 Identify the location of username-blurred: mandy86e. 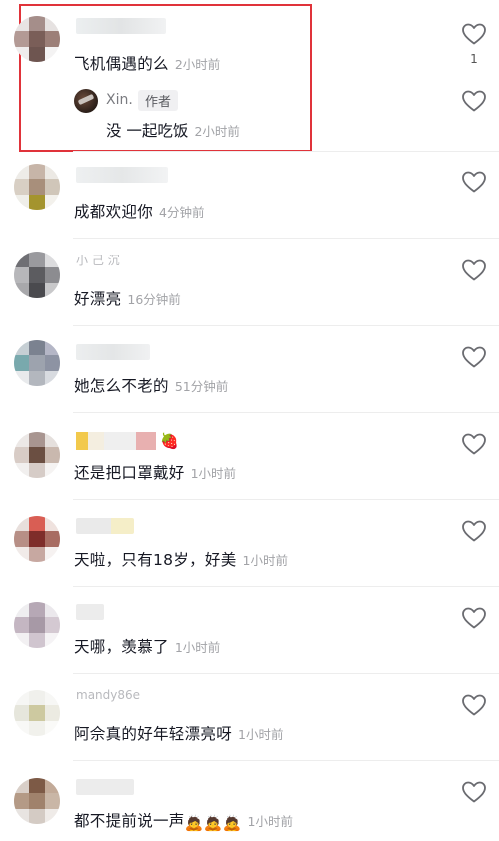
(114, 696).